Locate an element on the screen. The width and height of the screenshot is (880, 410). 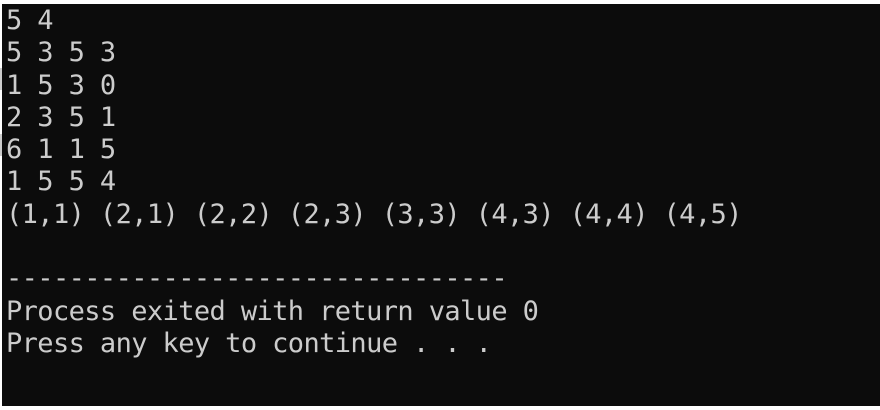
console-line: 5 3 5 3 is located at coordinates (61, 53).